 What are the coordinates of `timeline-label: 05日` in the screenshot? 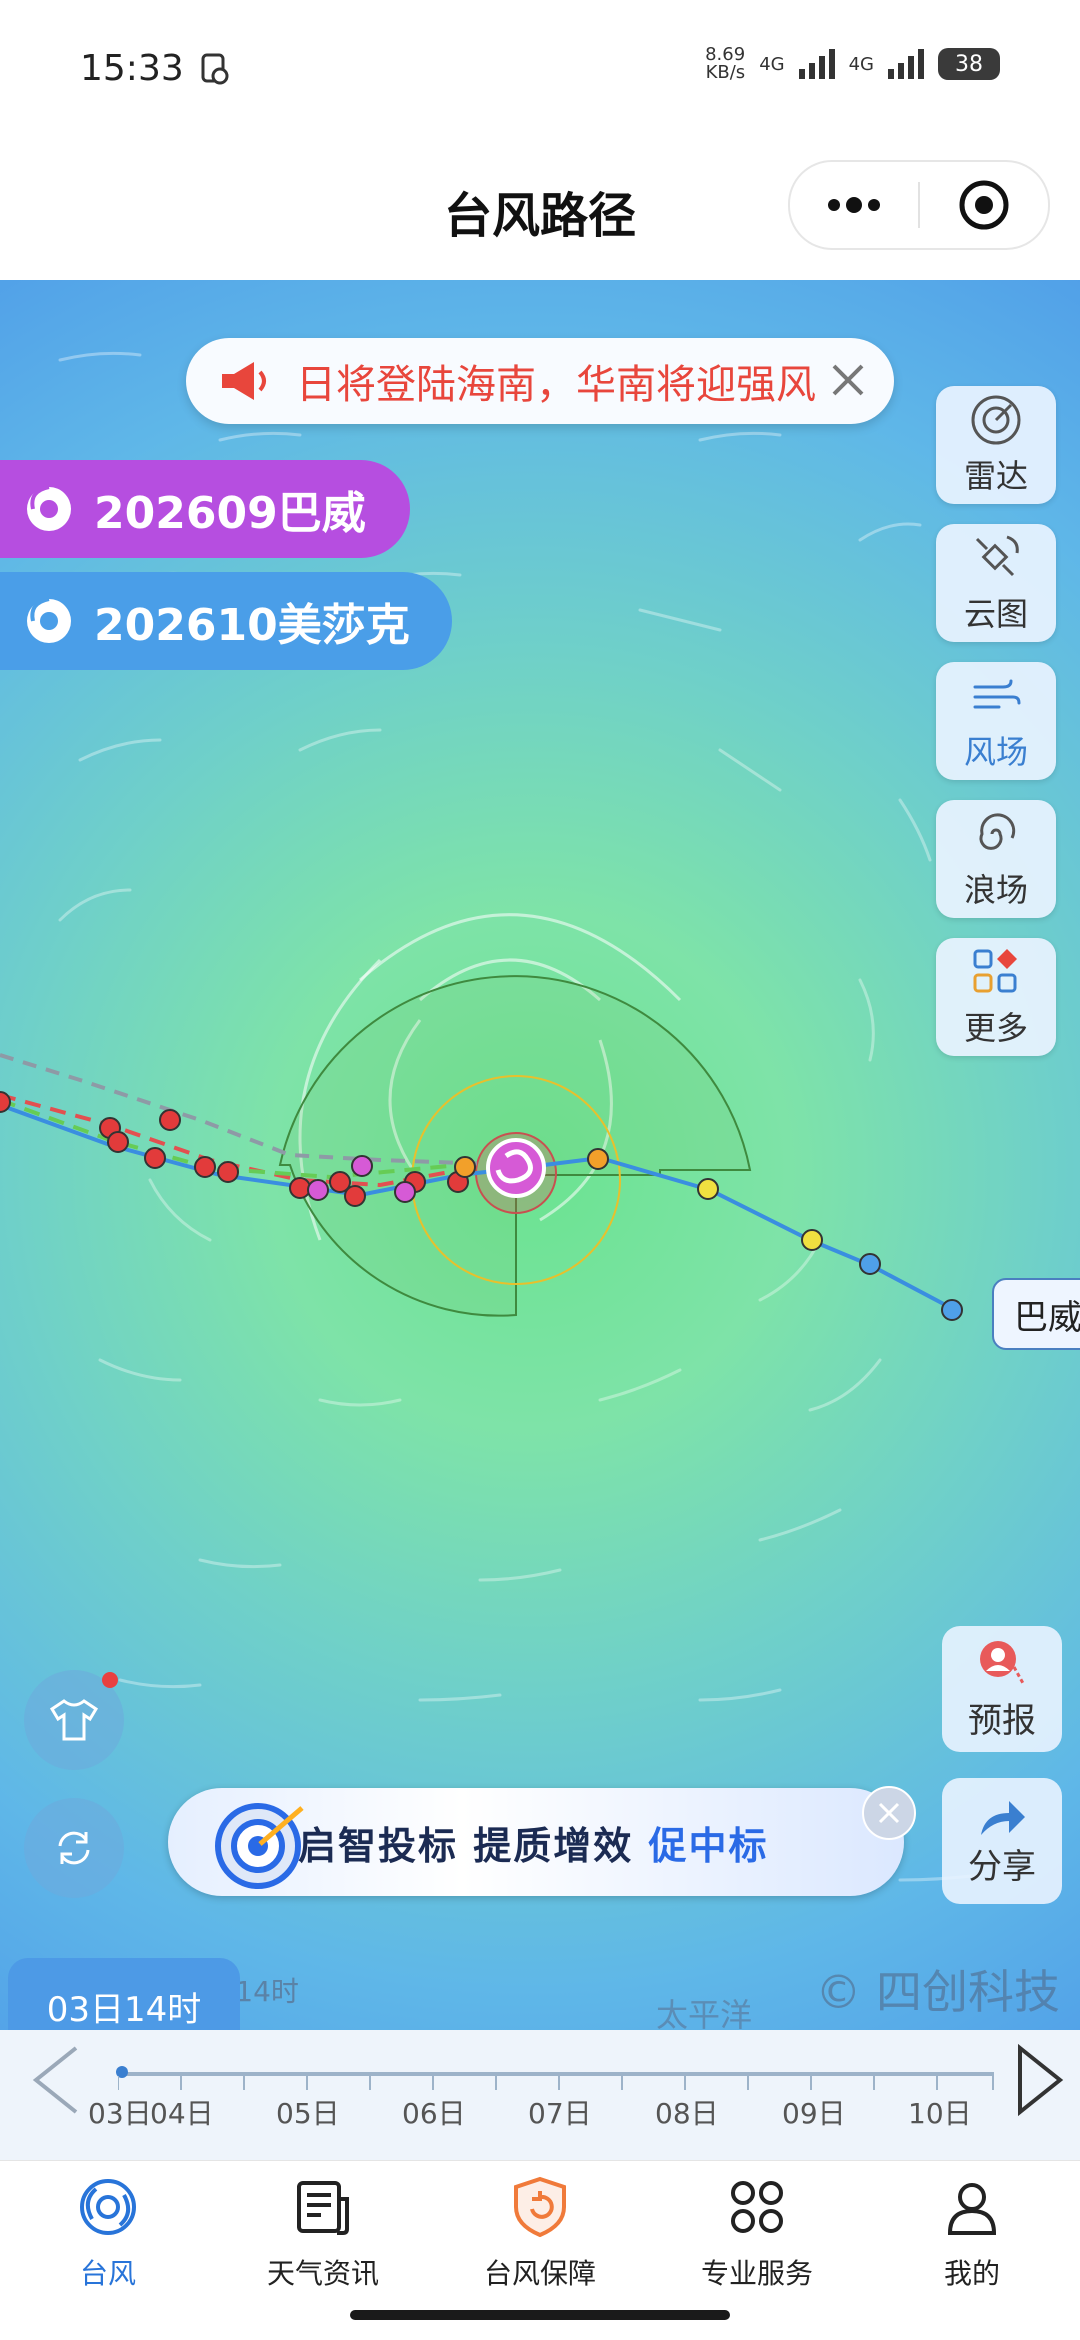 It's located at (308, 2113).